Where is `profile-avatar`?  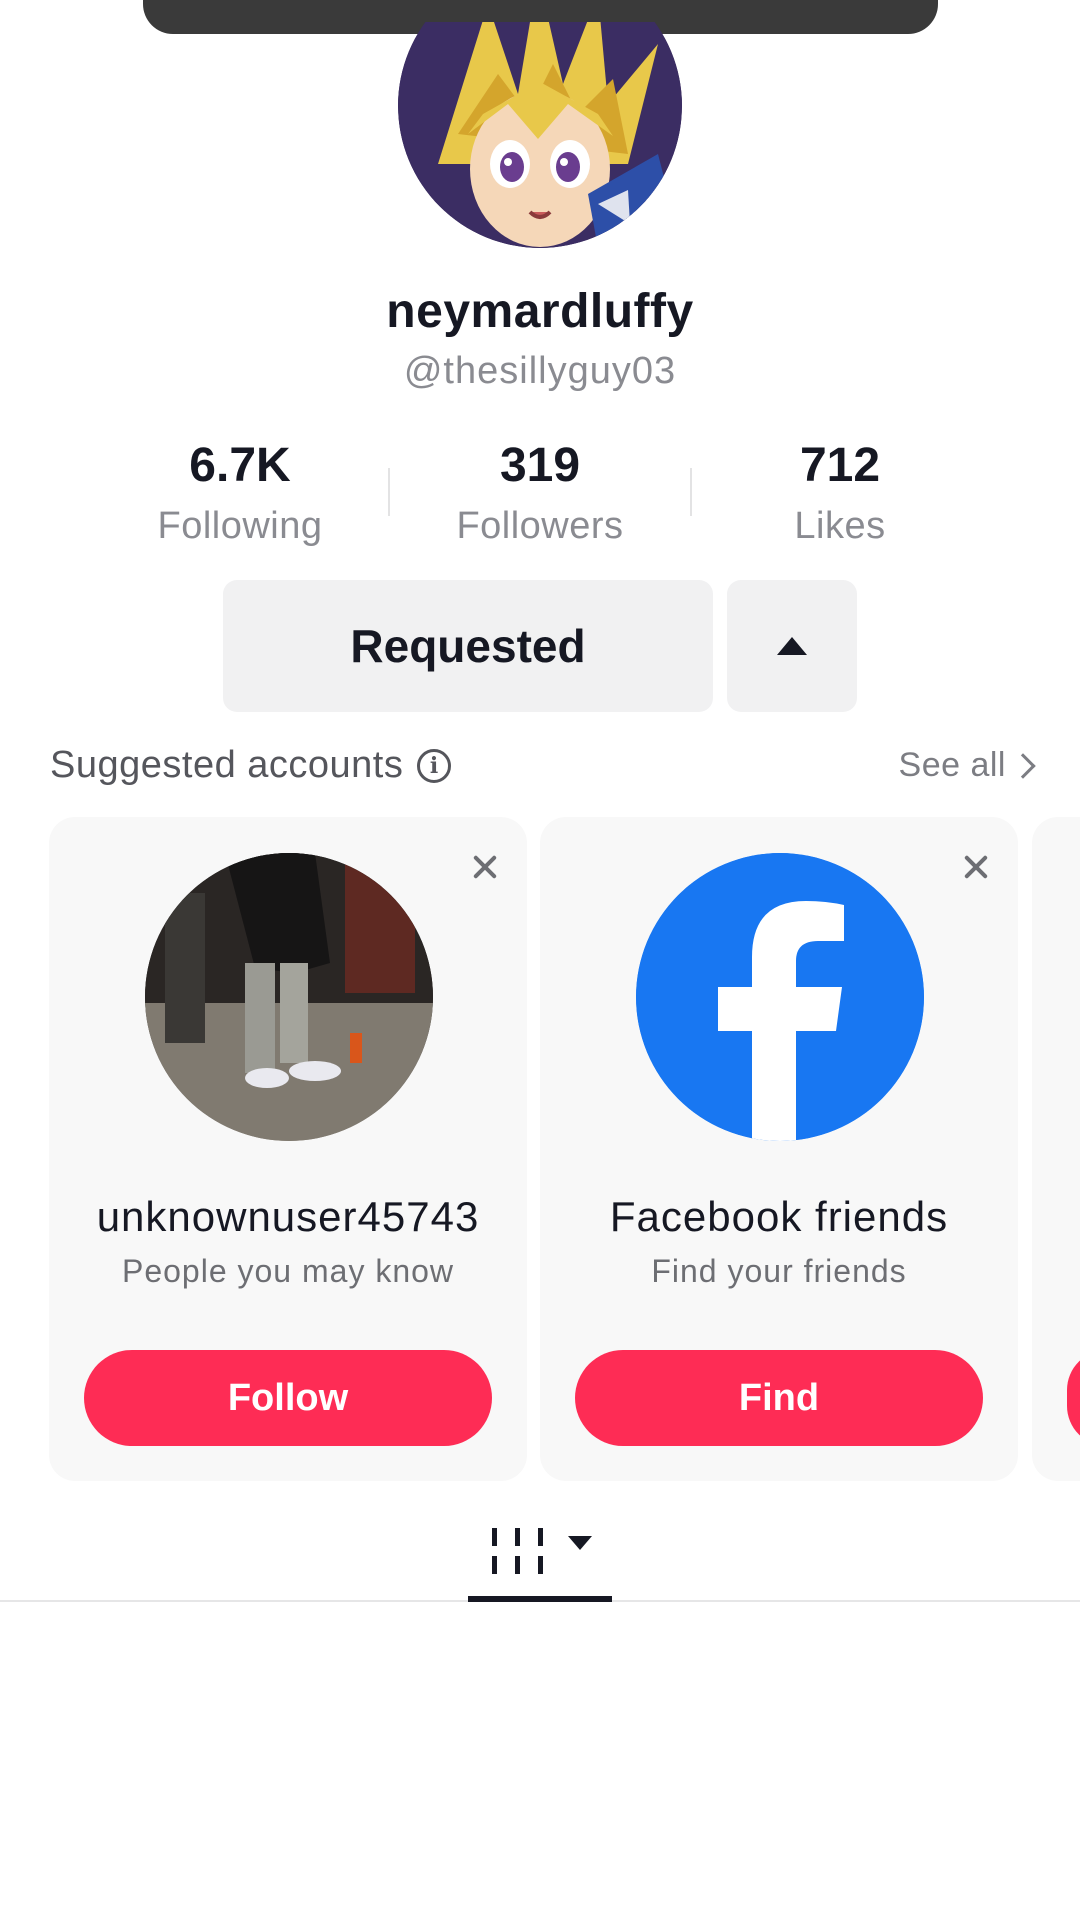 profile-avatar is located at coordinates (540, 135).